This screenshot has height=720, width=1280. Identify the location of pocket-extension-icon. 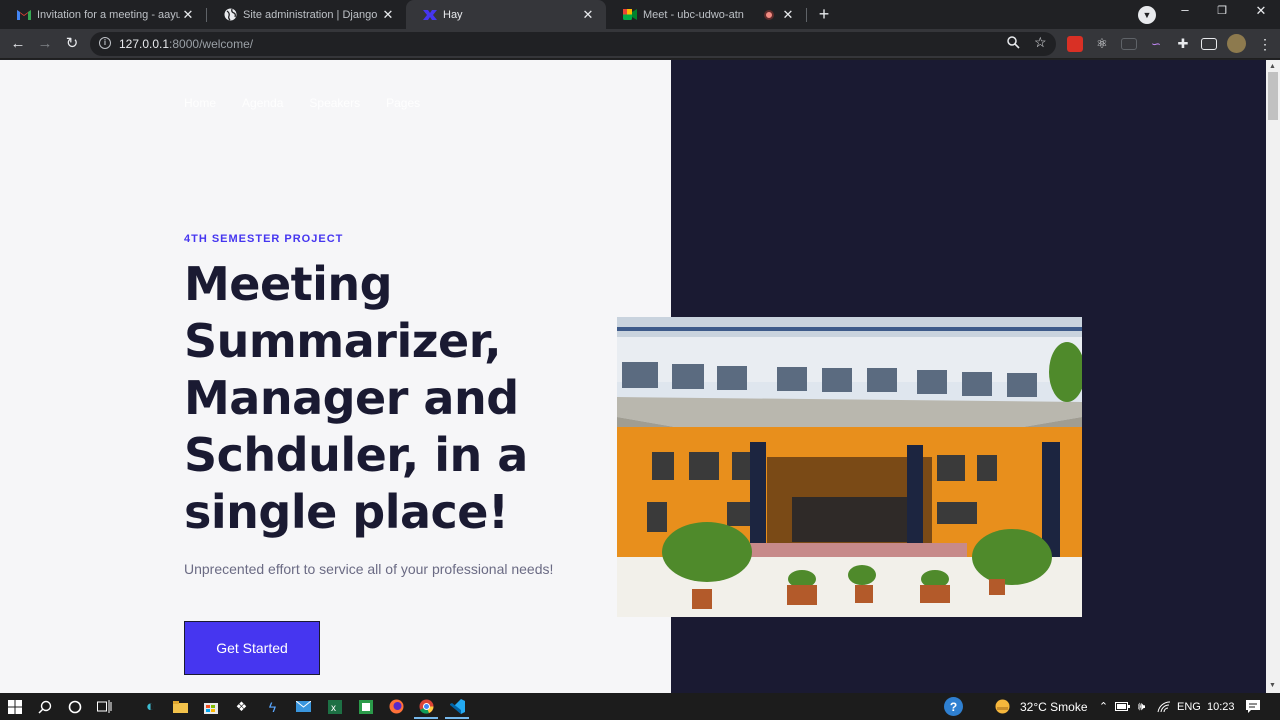
(1075, 44).